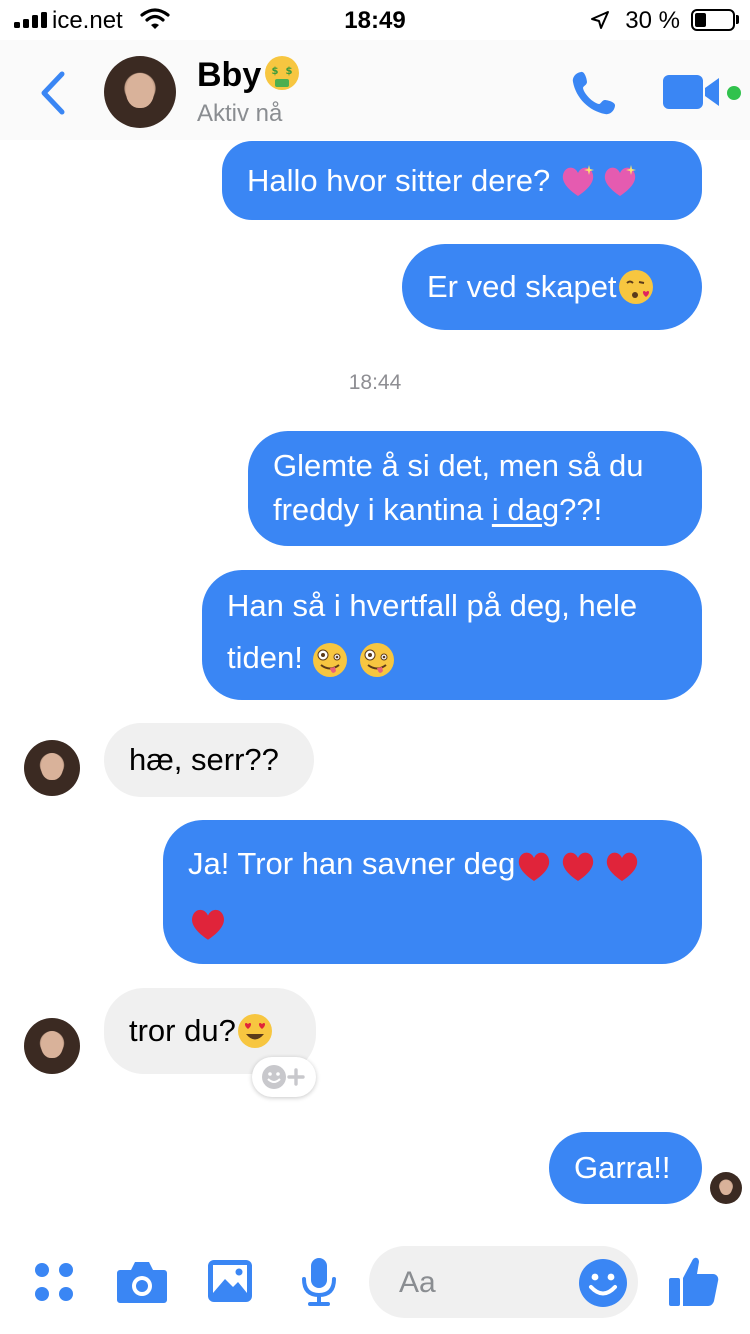  I want to click on active-status: Aktiv nå, so click(240, 113).